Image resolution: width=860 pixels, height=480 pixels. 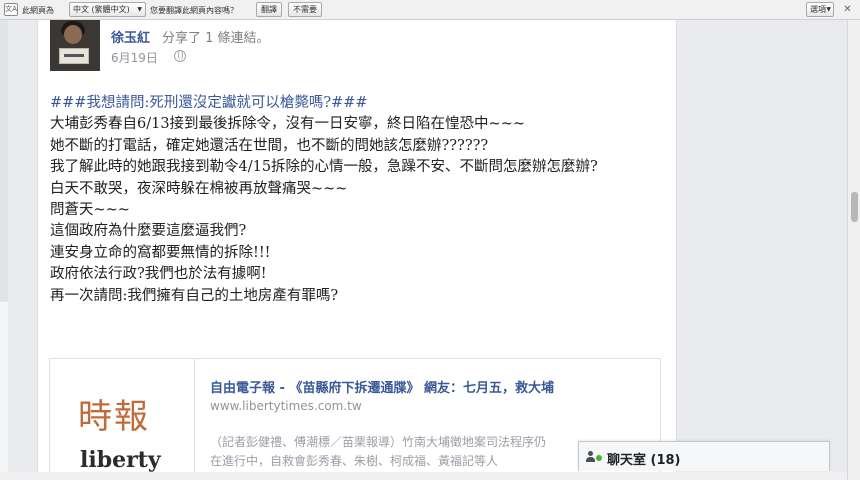 I want to click on chat-bar: 聊天室 (18), so click(x=704, y=456).